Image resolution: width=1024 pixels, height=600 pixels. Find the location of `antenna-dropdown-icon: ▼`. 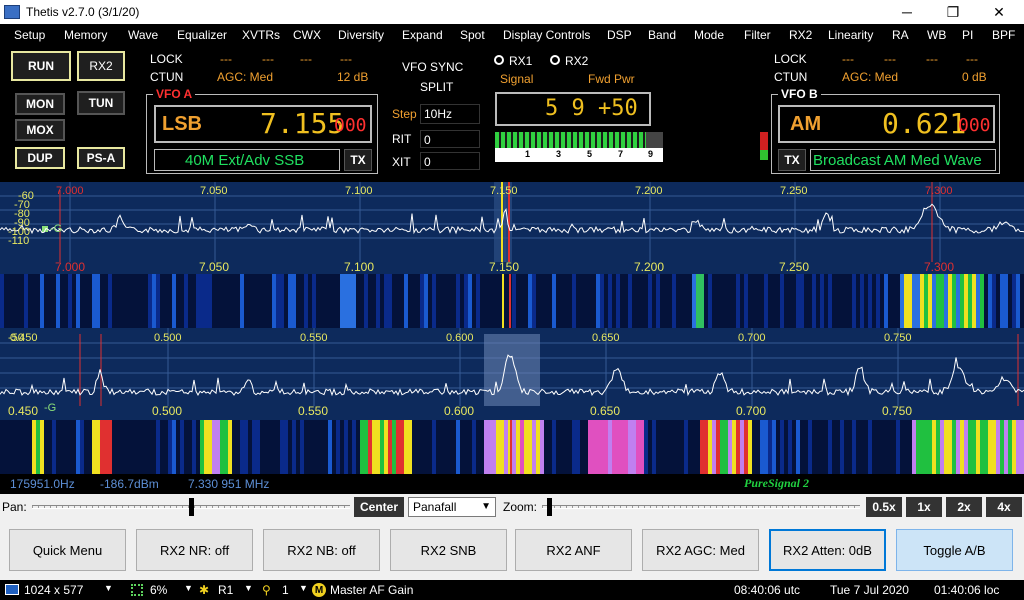

antenna-dropdown-icon: ▼ is located at coordinates (303, 588).